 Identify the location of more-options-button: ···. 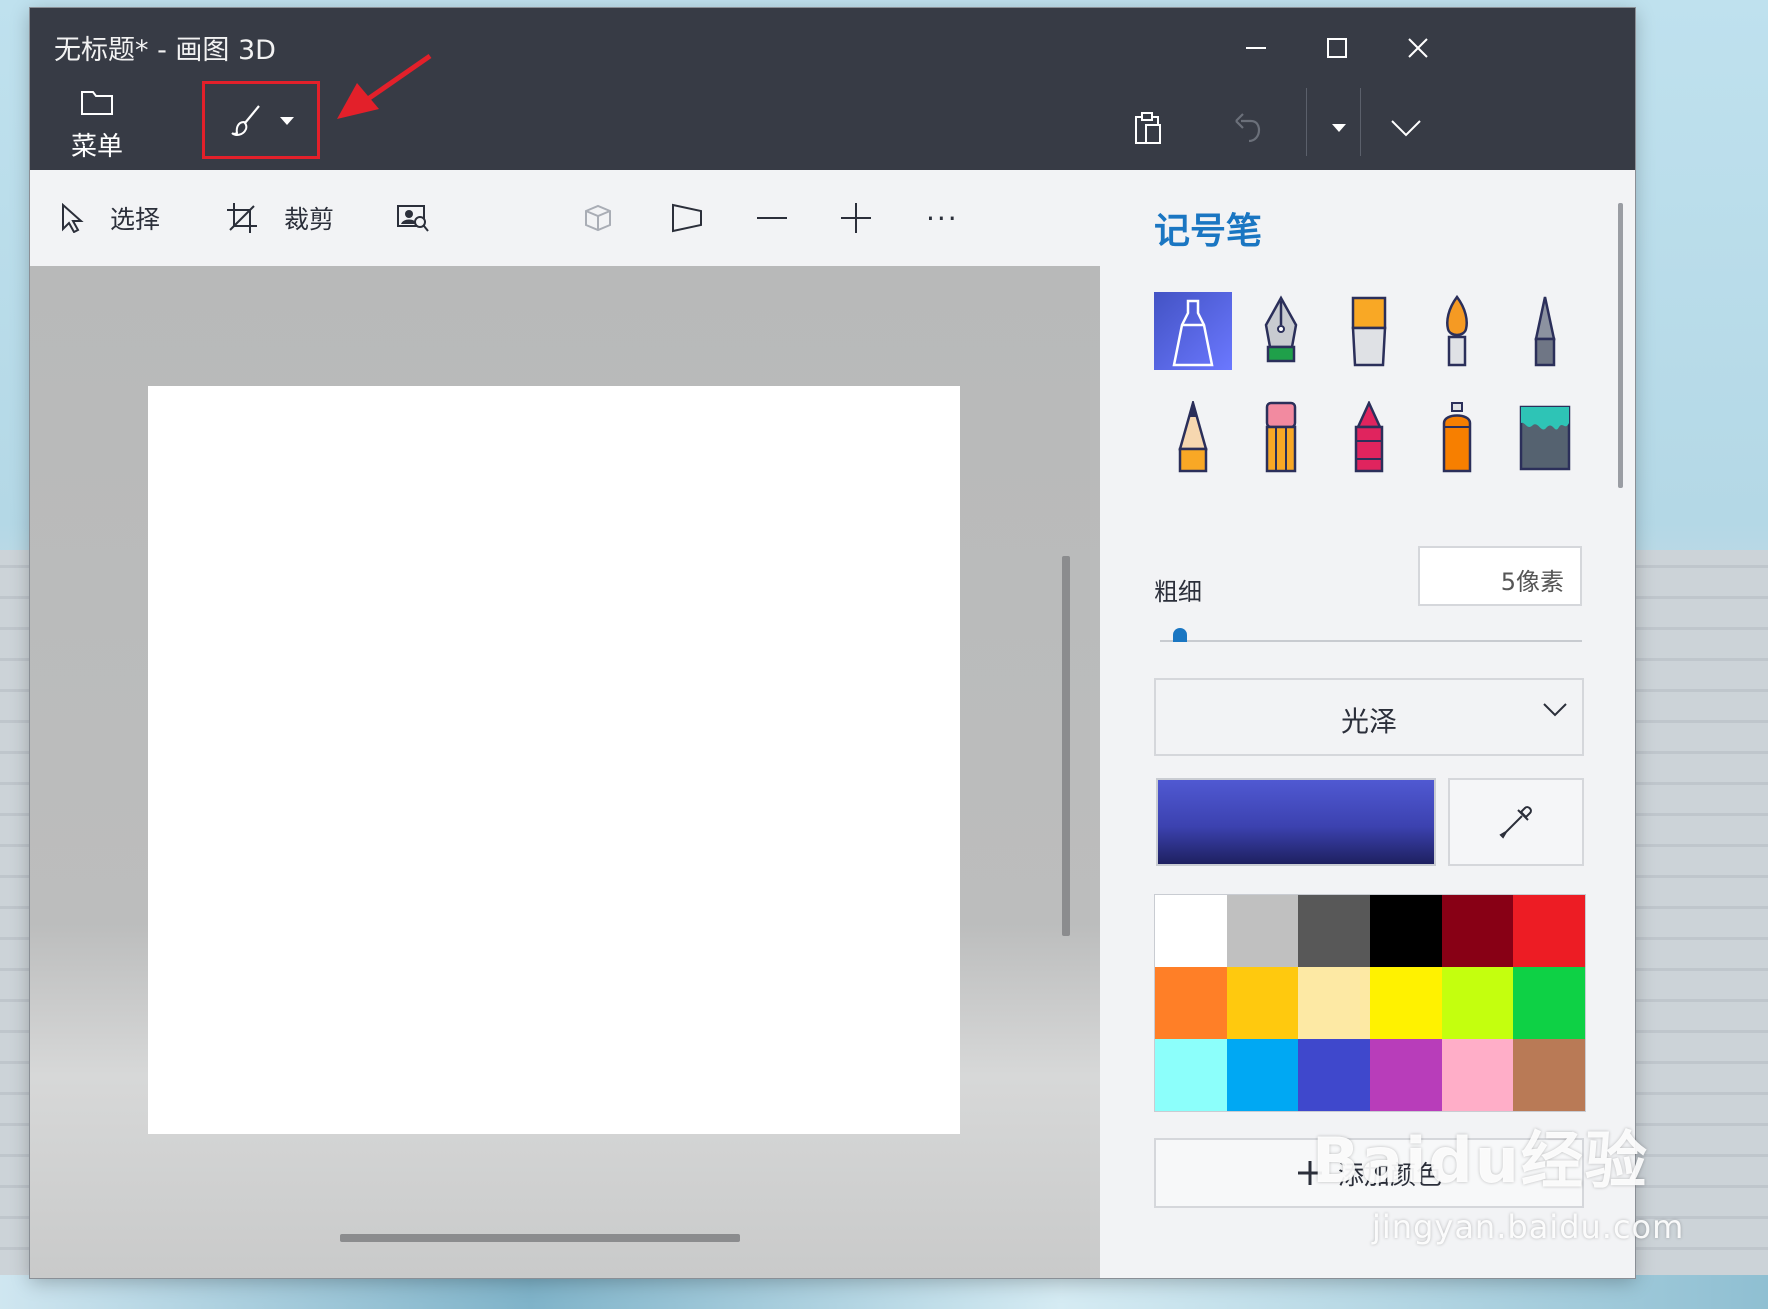
(942, 218).